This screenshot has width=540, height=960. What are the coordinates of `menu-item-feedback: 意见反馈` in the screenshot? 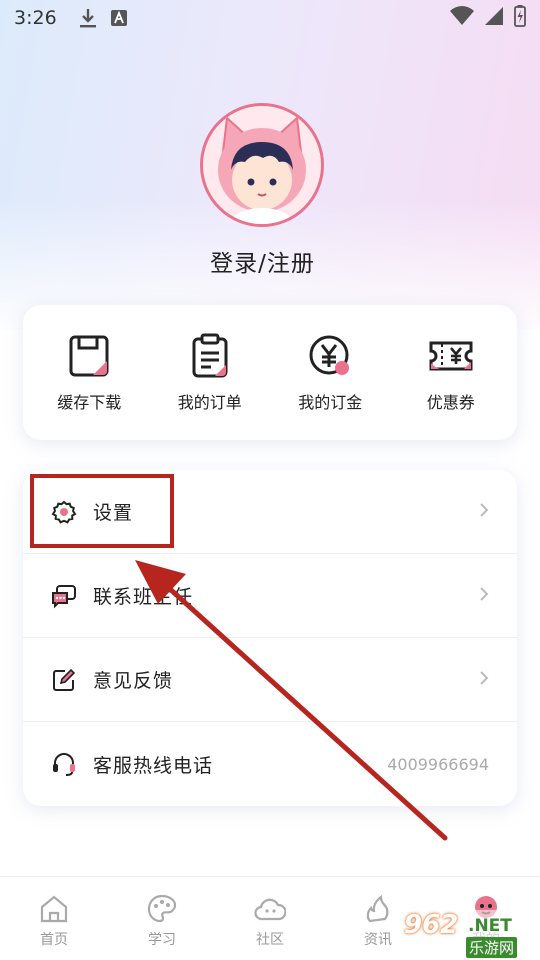 It's located at (270, 680).